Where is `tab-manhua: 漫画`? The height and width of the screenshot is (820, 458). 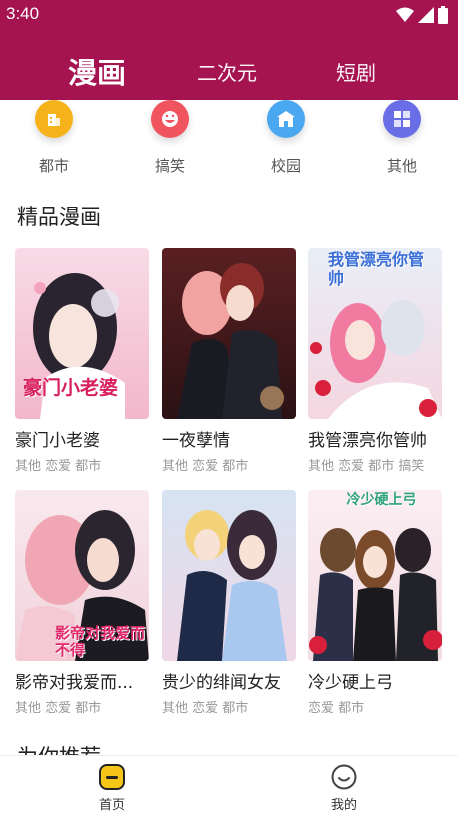
tab-manhua: 漫画 is located at coordinates (97, 71).